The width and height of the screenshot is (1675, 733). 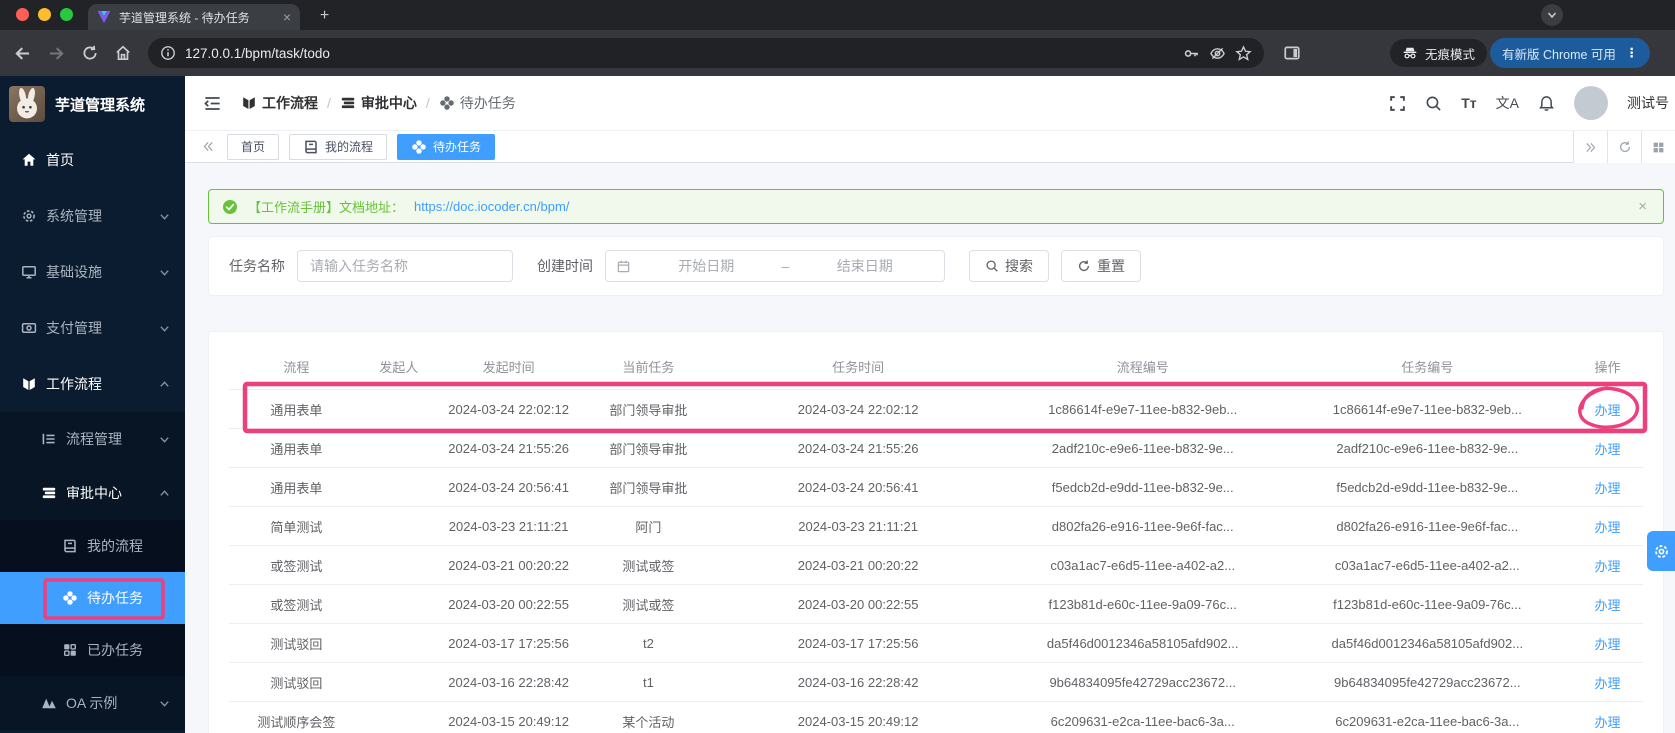 What do you see at coordinates (92, 328) in the screenshot?
I see `sidebar-item-payment: 支付管理` at bounding box center [92, 328].